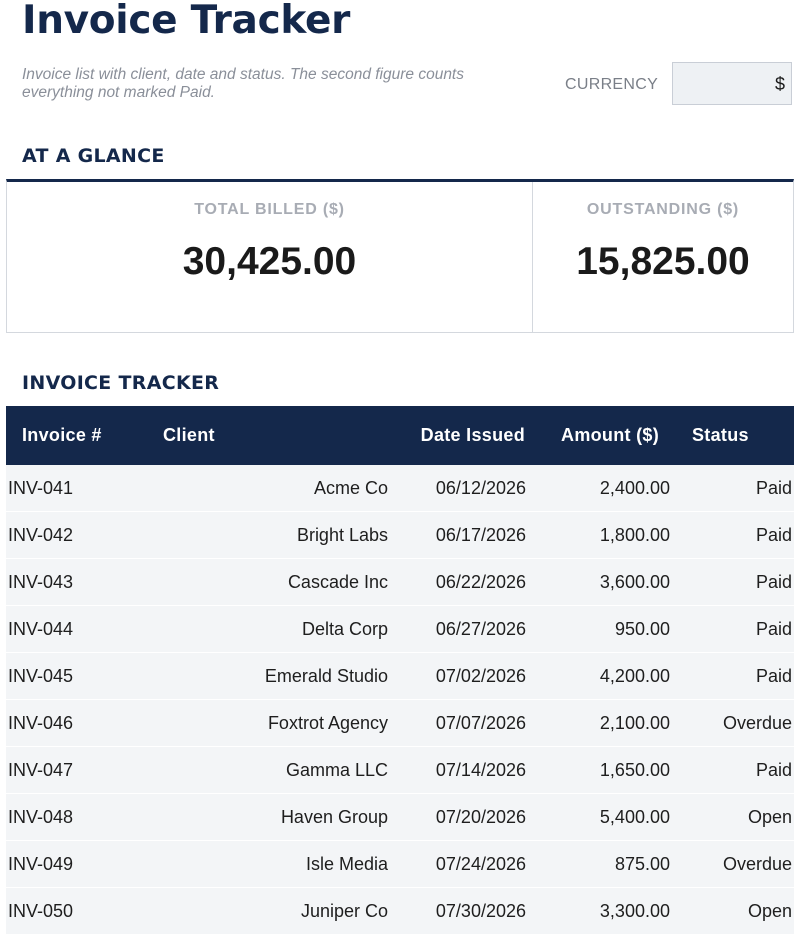 This screenshot has height=935, width=800. Describe the element at coordinates (77, 723) in the screenshot. I see `invoice-number-cell: INV-046` at that location.